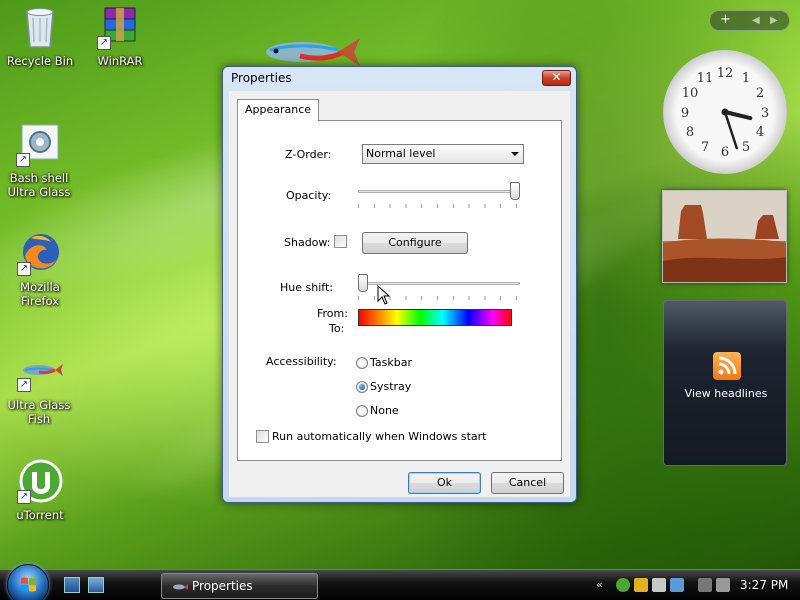 The image size is (800, 600). I want to click on system-tray: « 3:27 PM, so click(695, 585).